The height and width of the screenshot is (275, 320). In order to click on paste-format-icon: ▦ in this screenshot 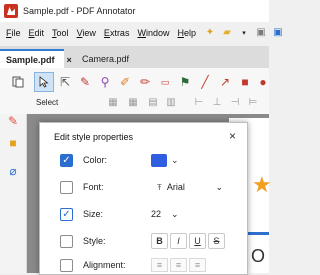, I will do `click(133, 102)`.